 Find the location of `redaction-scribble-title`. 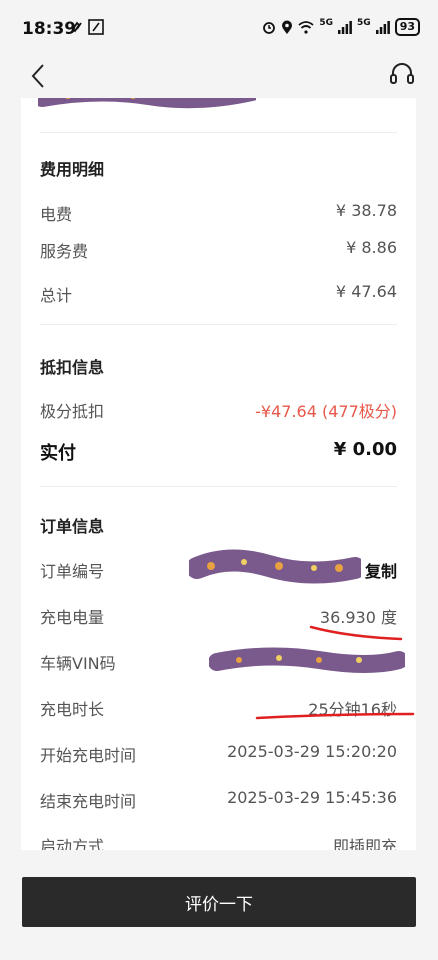

redaction-scribble-title is located at coordinates (147, 103).